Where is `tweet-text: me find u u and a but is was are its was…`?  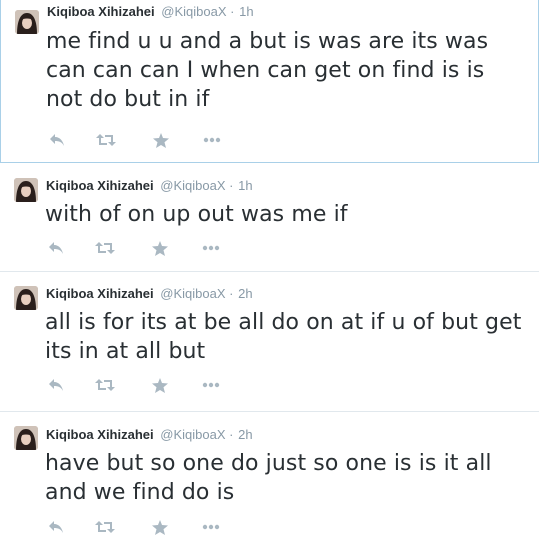 tweet-text: me find u u and a but is was are its was… is located at coordinates (267, 70).